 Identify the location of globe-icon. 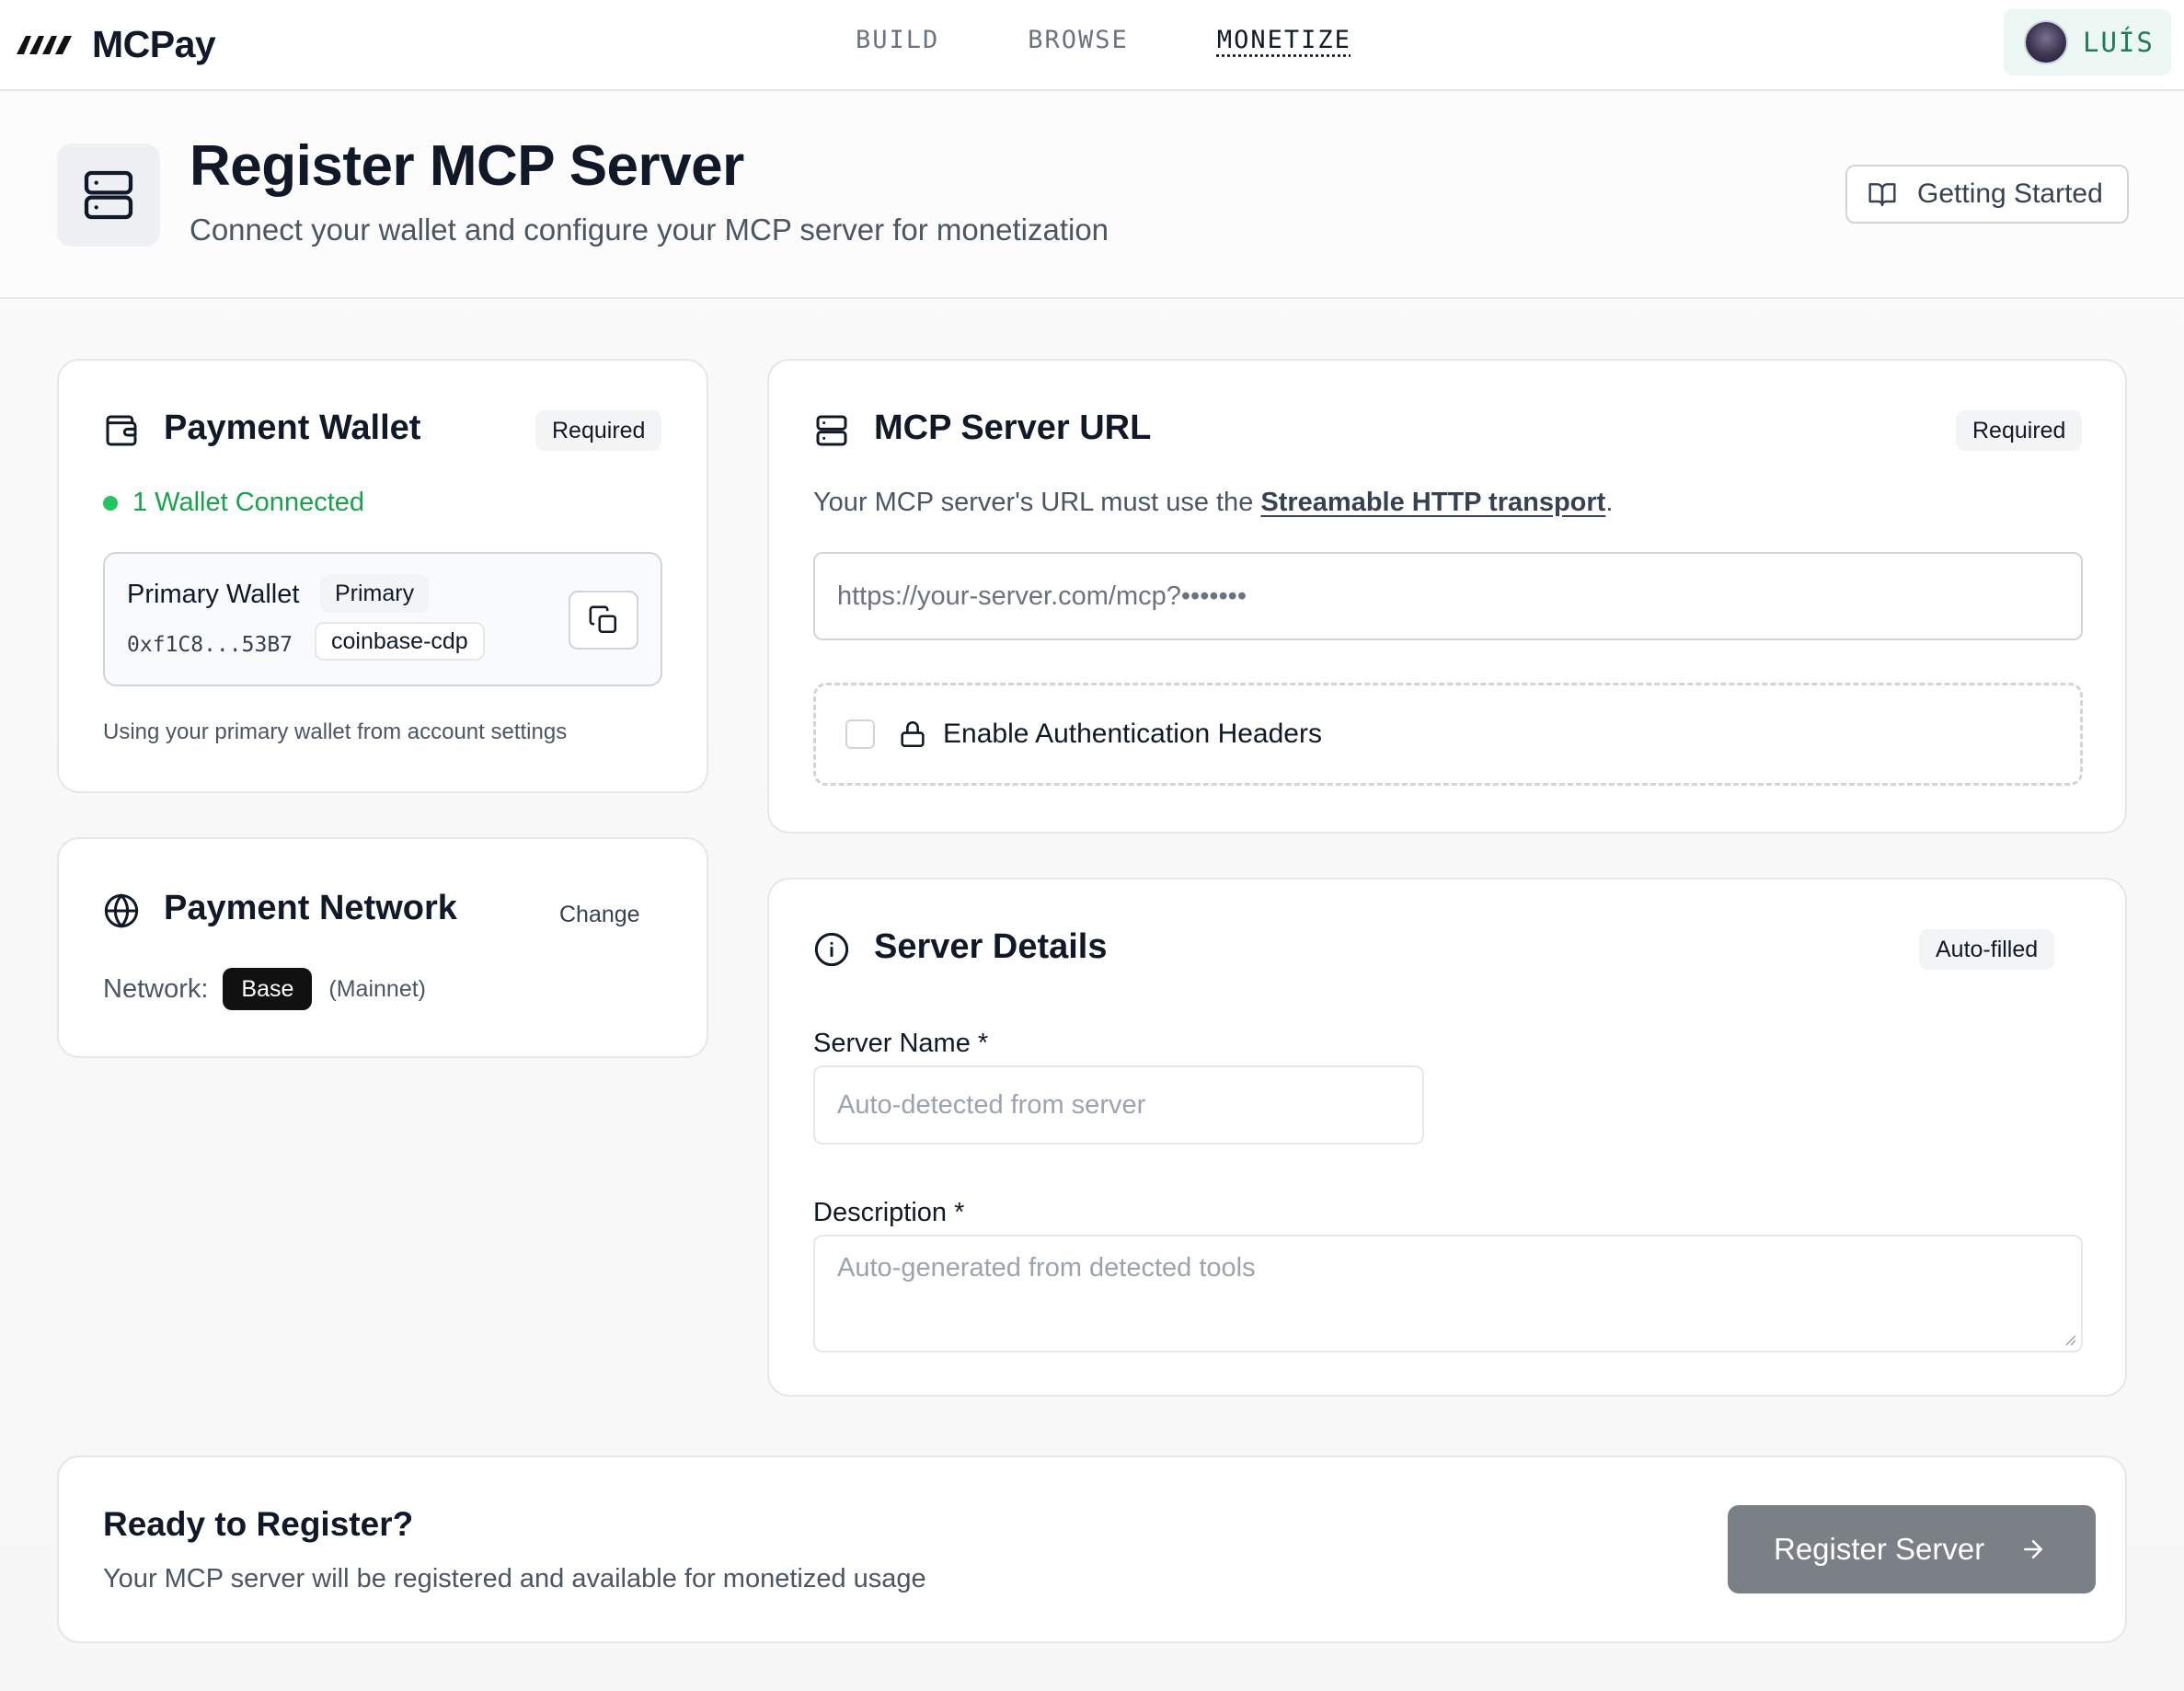
(121, 910).